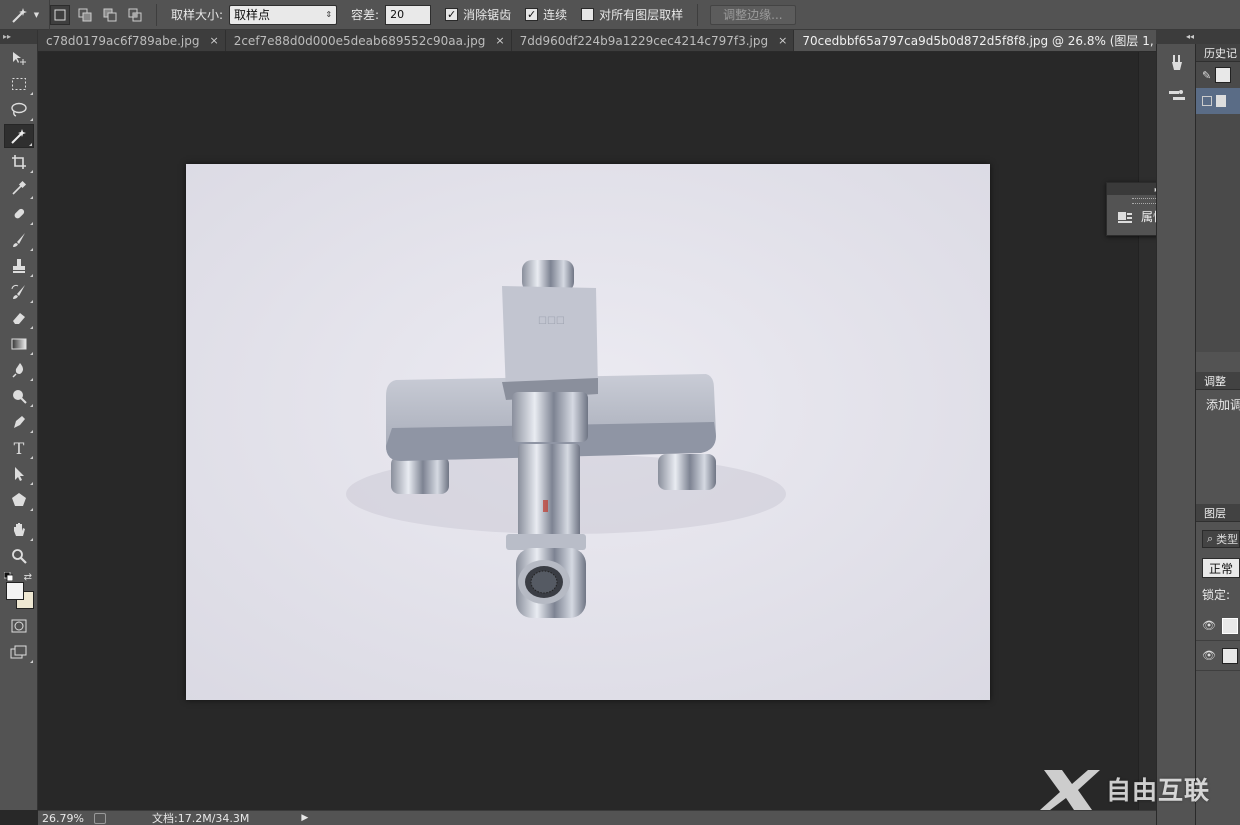 This screenshot has height=825, width=1240. Describe the element at coordinates (1230, 625) in the screenshot. I see `layer-thumbnail` at that location.